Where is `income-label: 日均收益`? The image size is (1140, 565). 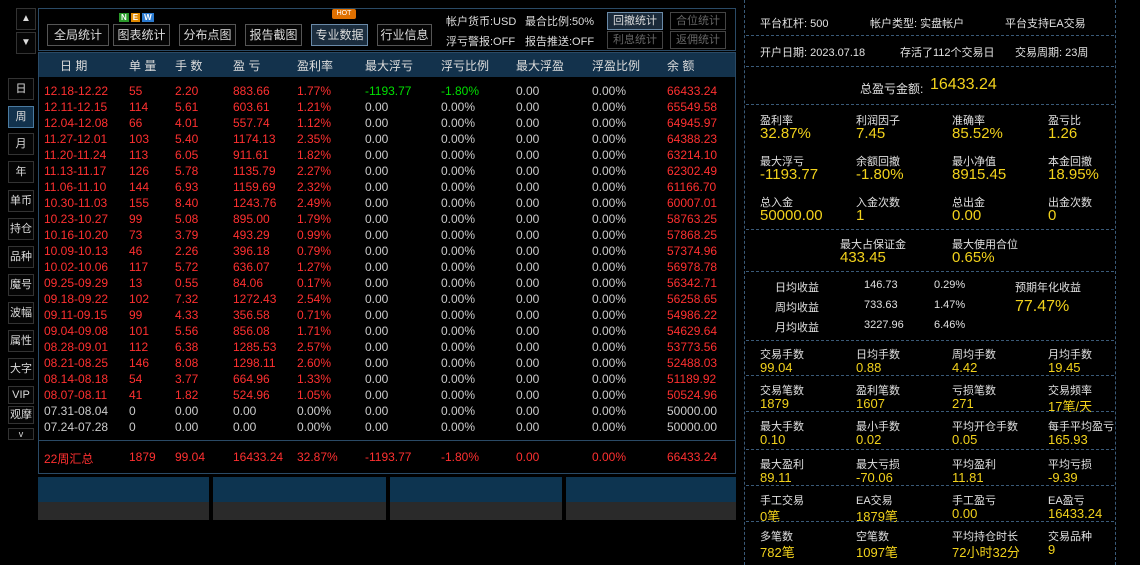 income-label: 日均收益 is located at coordinates (797, 288).